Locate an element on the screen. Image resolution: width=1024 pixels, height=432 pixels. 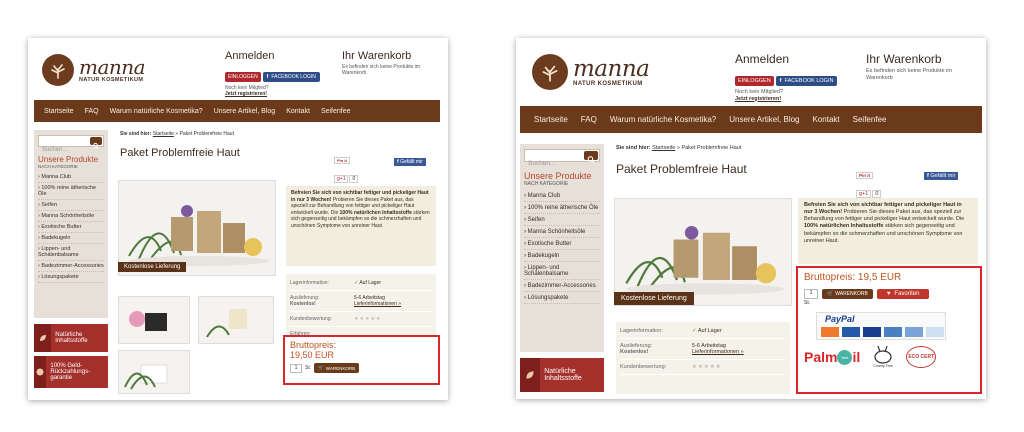
add-to-favorites-button: ♥ Favoriten is located at coordinates (903, 294).